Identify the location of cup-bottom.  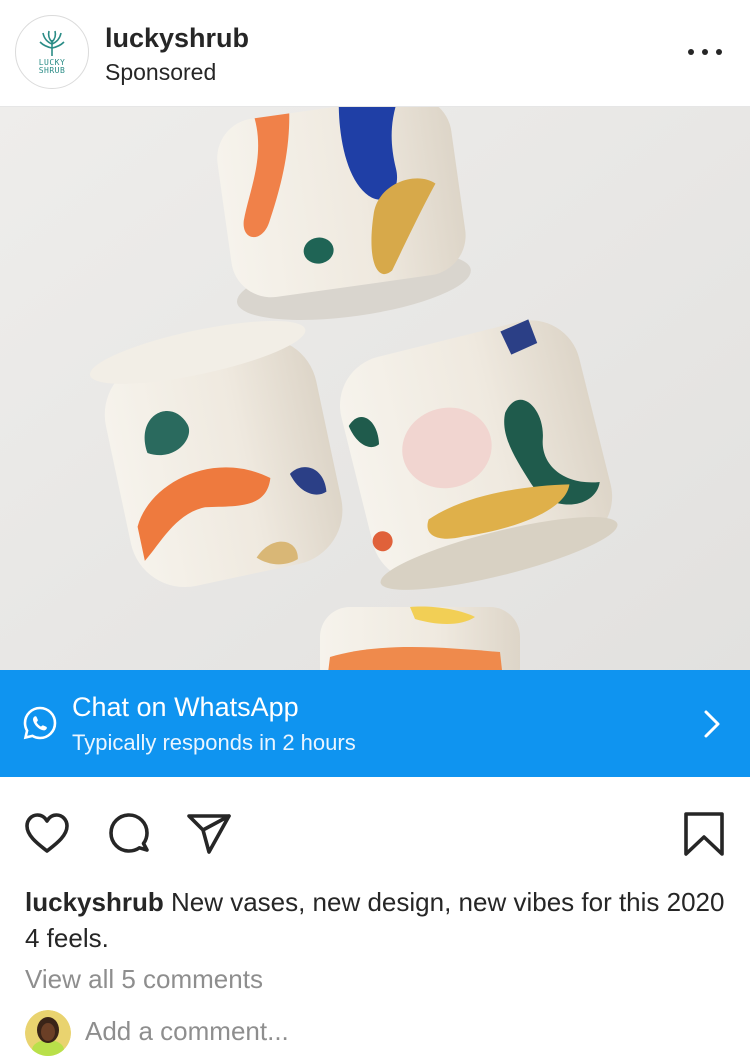
(420, 638).